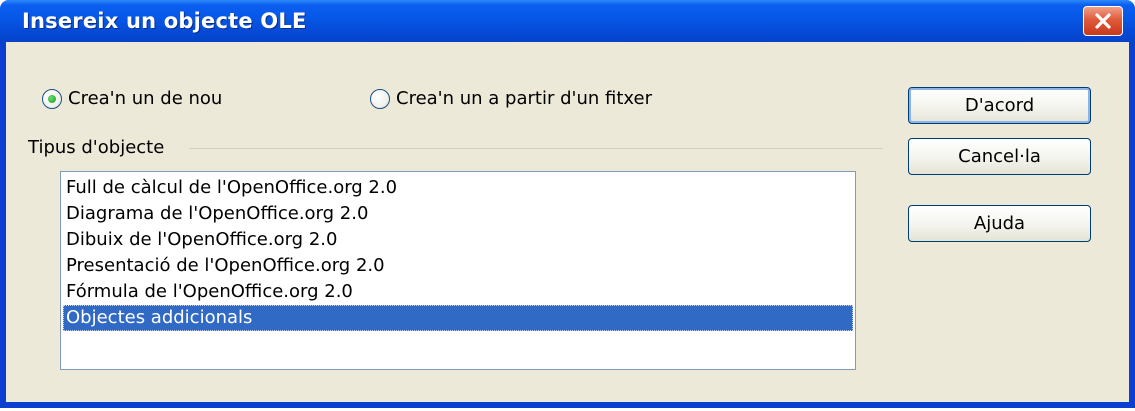 This screenshot has width=1135, height=411. Describe the element at coordinates (458, 318) in the screenshot. I see `list-item-selected: Objectes addicionals` at that location.